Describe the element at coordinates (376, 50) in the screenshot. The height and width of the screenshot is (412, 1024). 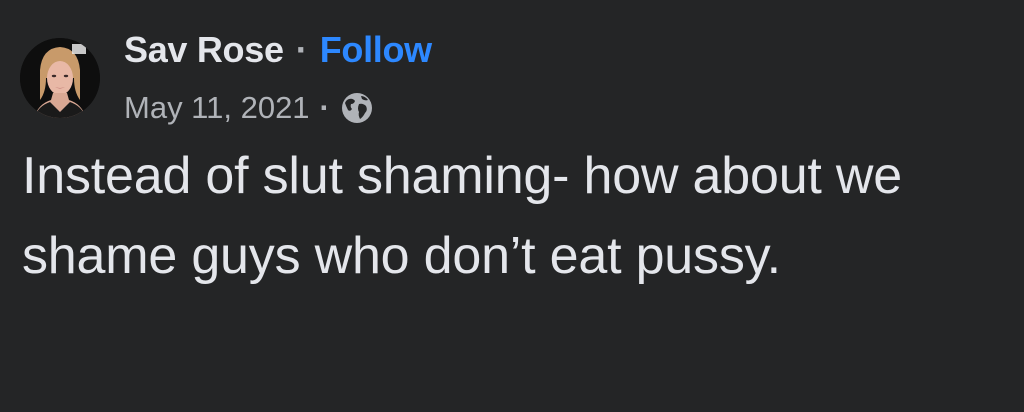
I see `follow-button: Follow` at that location.